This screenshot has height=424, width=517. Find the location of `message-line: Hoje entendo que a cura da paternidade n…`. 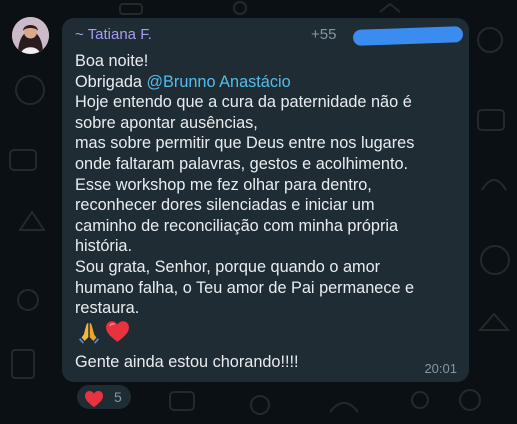

message-line: Hoje entendo que a cura da paternidade n… is located at coordinates (243, 102).